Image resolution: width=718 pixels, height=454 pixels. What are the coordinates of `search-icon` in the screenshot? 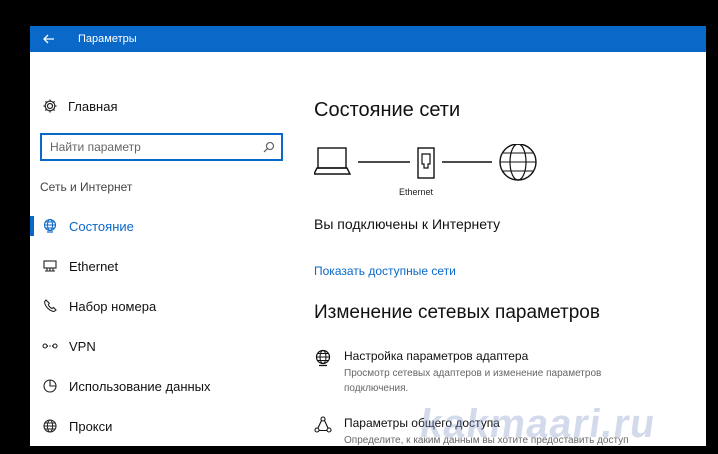 It's located at (269, 147).